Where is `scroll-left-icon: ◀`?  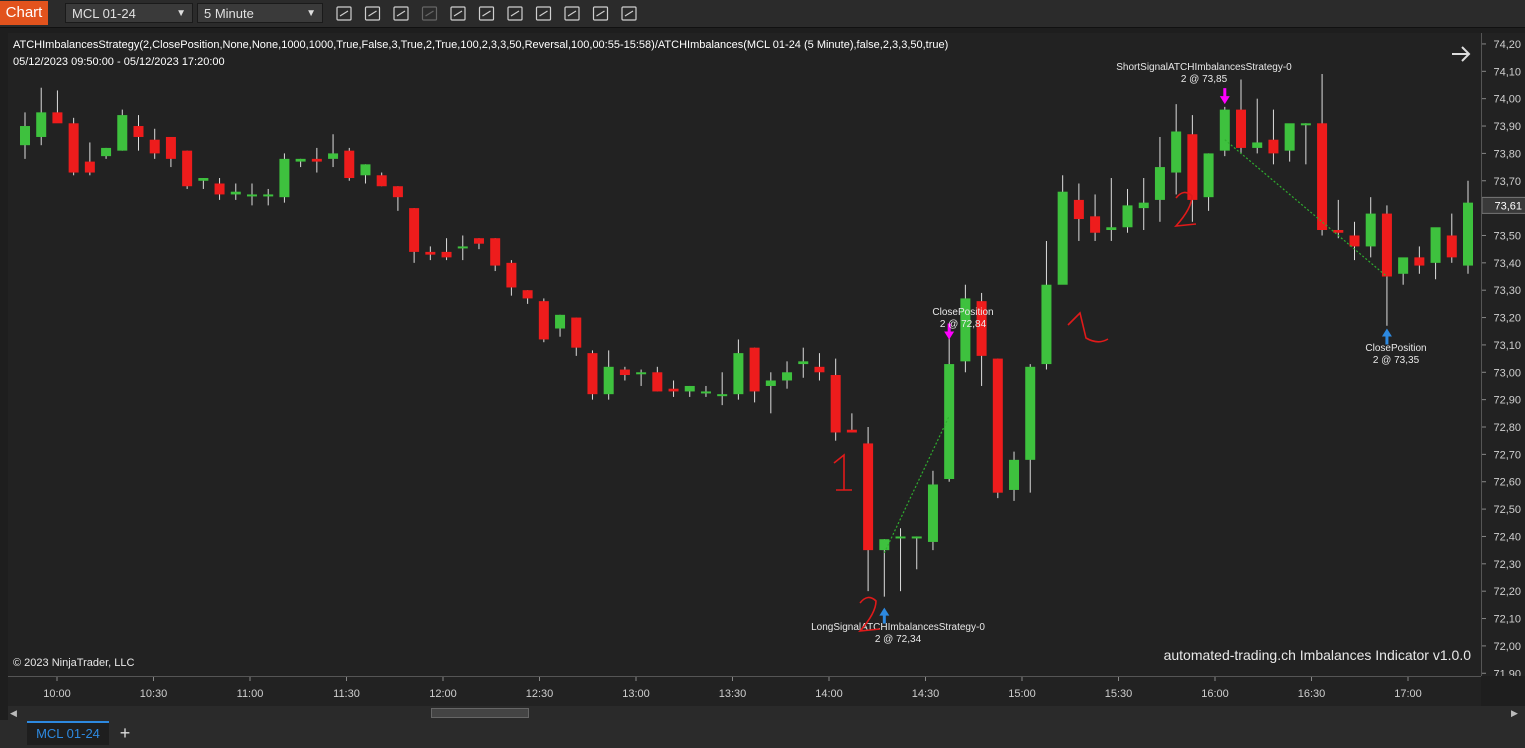 scroll-left-icon: ◀ is located at coordinates (15, 713).